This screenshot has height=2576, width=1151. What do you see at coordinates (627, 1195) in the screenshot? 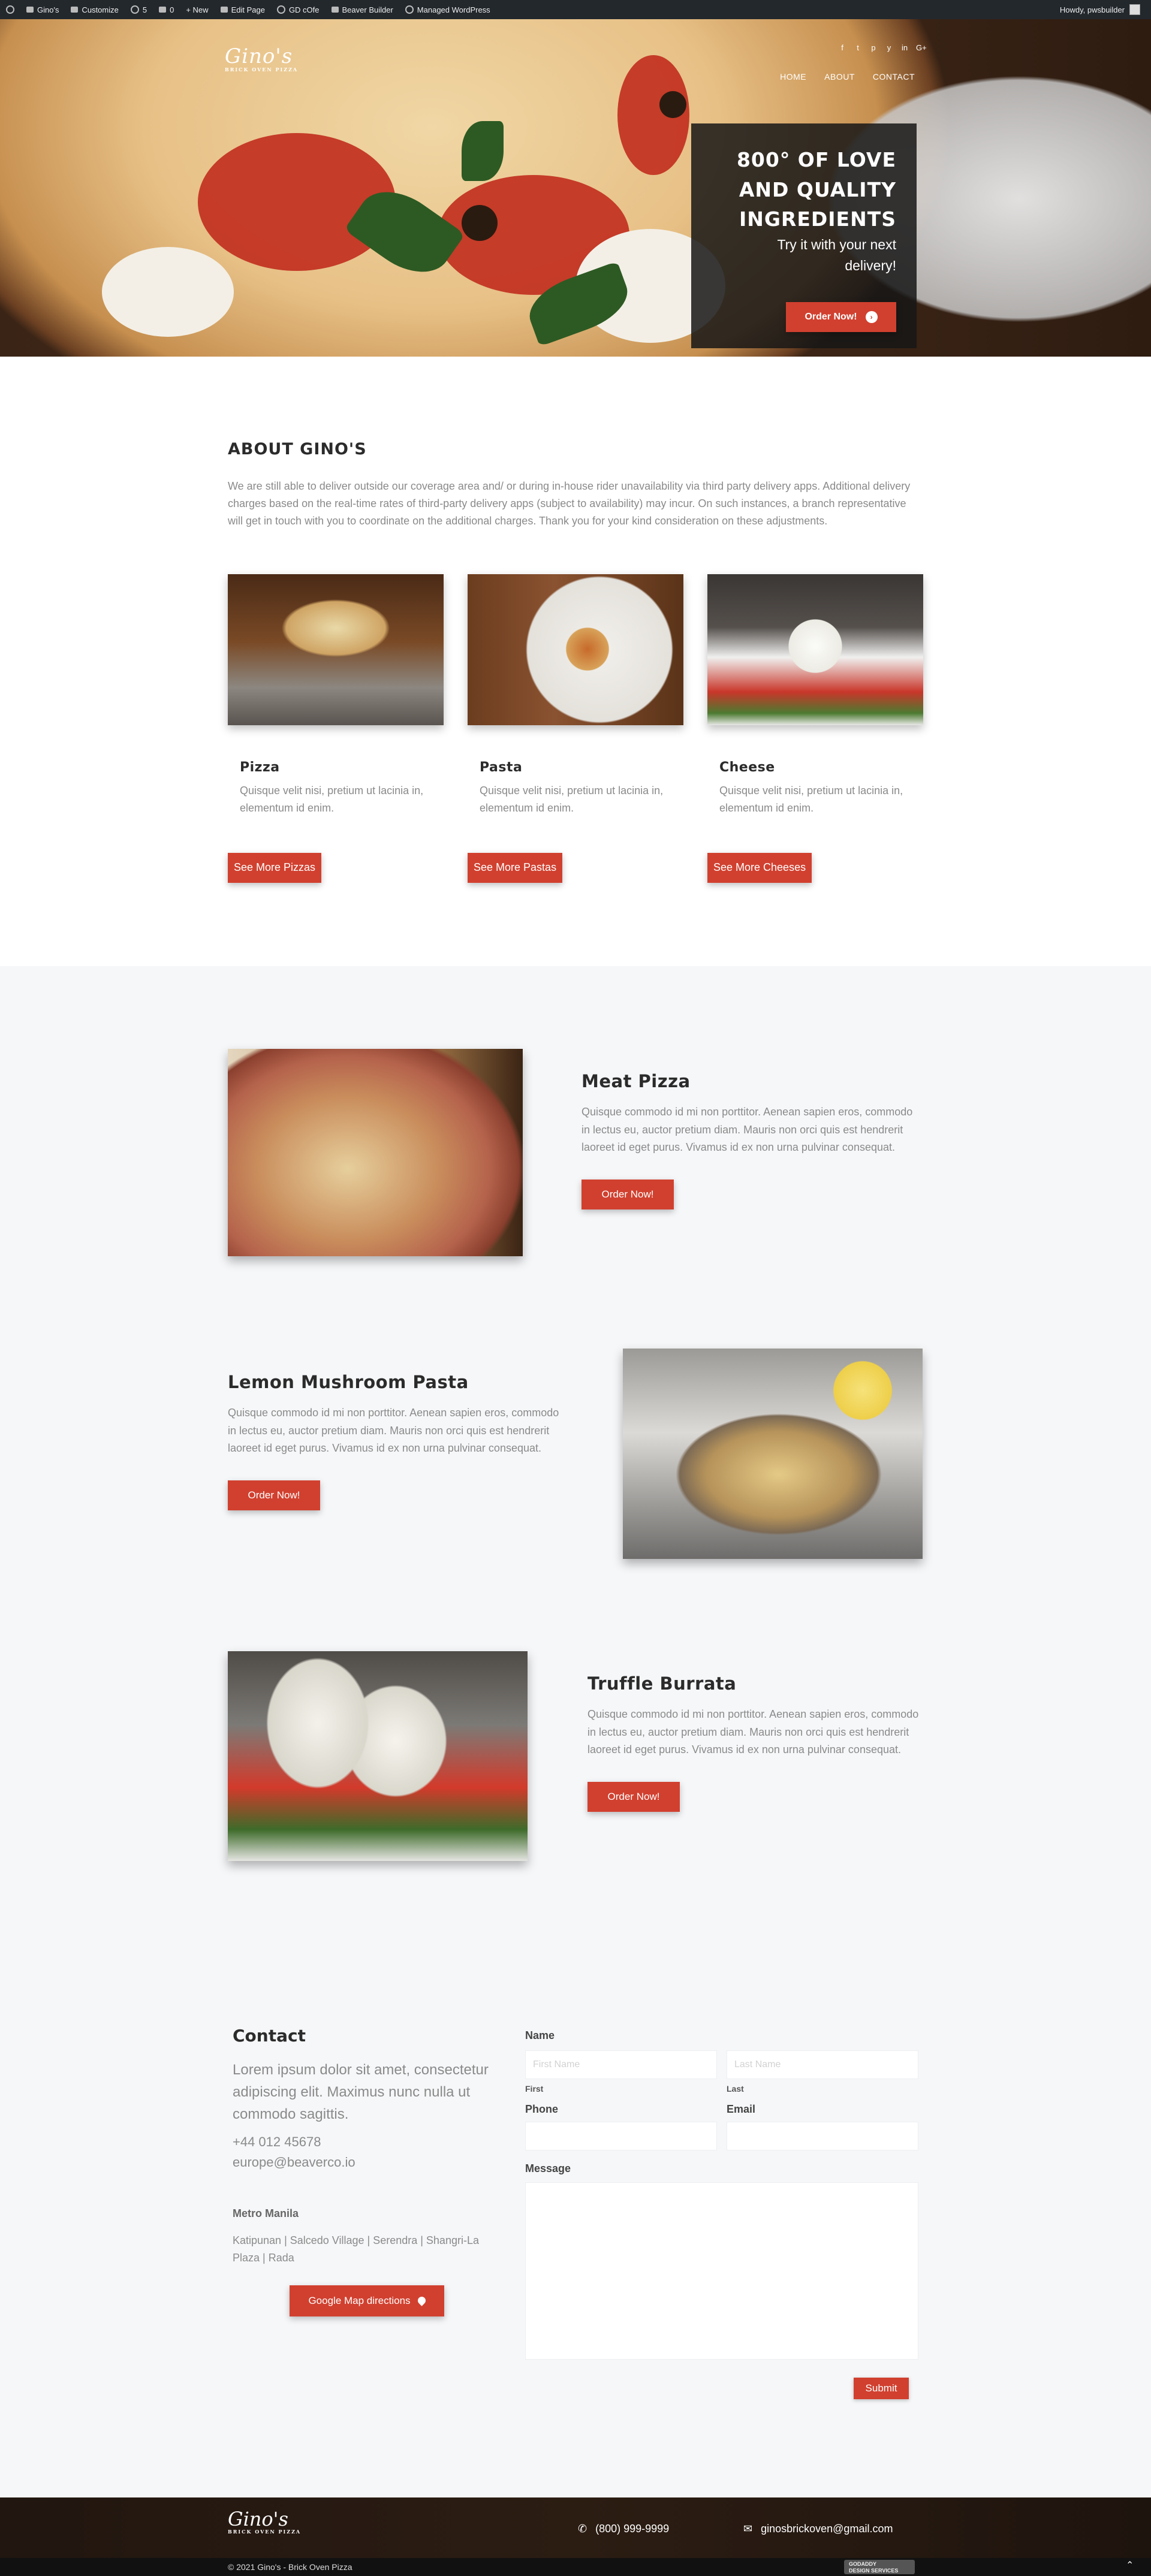
I see `order-meat-pizza-button: Order Now!` at bounding box center [627, 1195].